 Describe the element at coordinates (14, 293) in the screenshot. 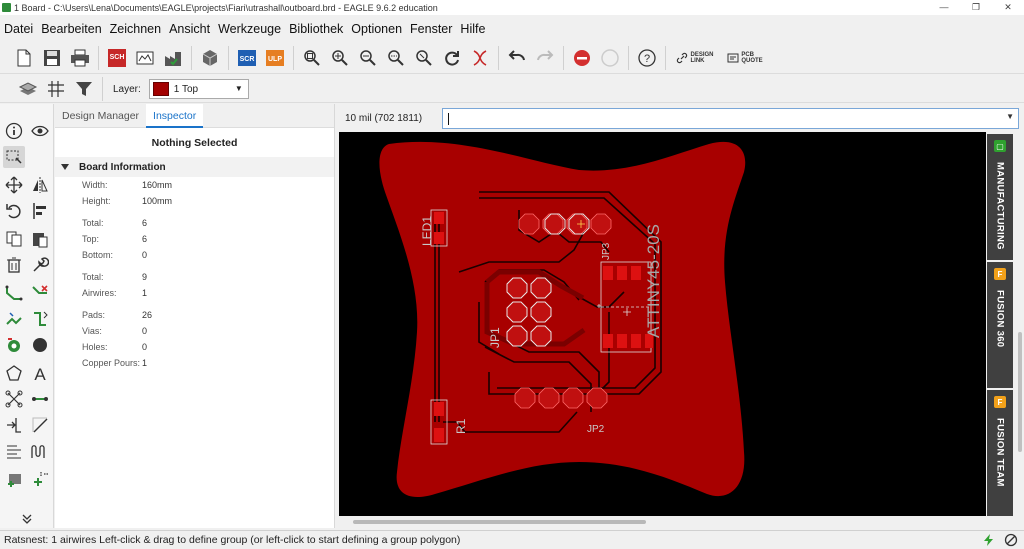

I see `route-tool` at that location.